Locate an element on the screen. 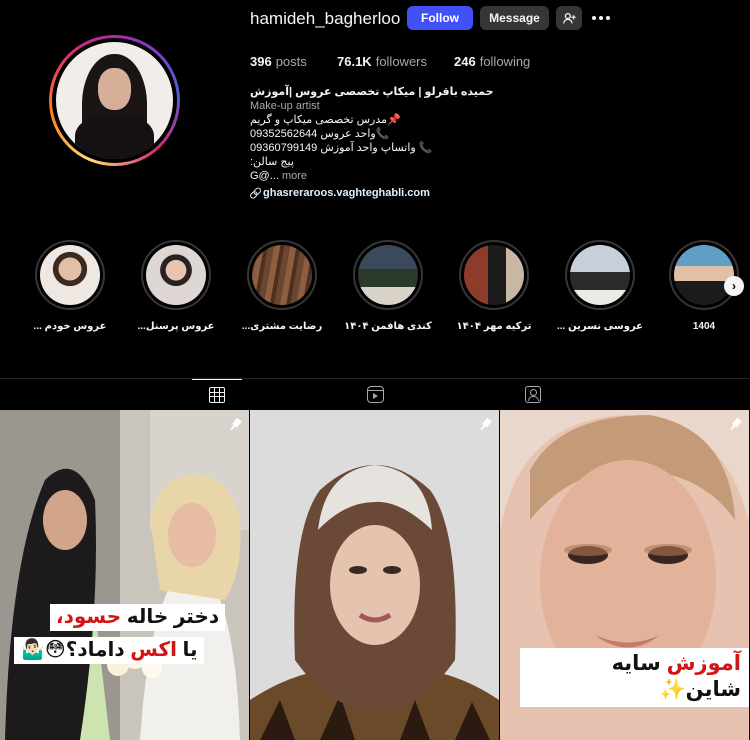 The height and width of the screenshot is (740, 750). reels-icon is located at coordinates (375, 394).